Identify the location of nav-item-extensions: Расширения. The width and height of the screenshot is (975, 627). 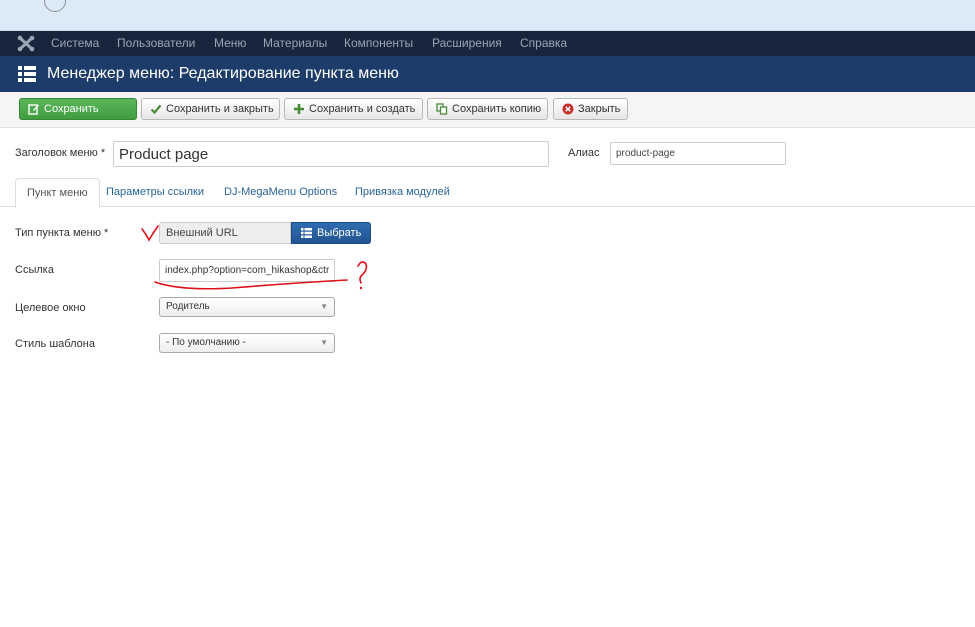
(467, 43).